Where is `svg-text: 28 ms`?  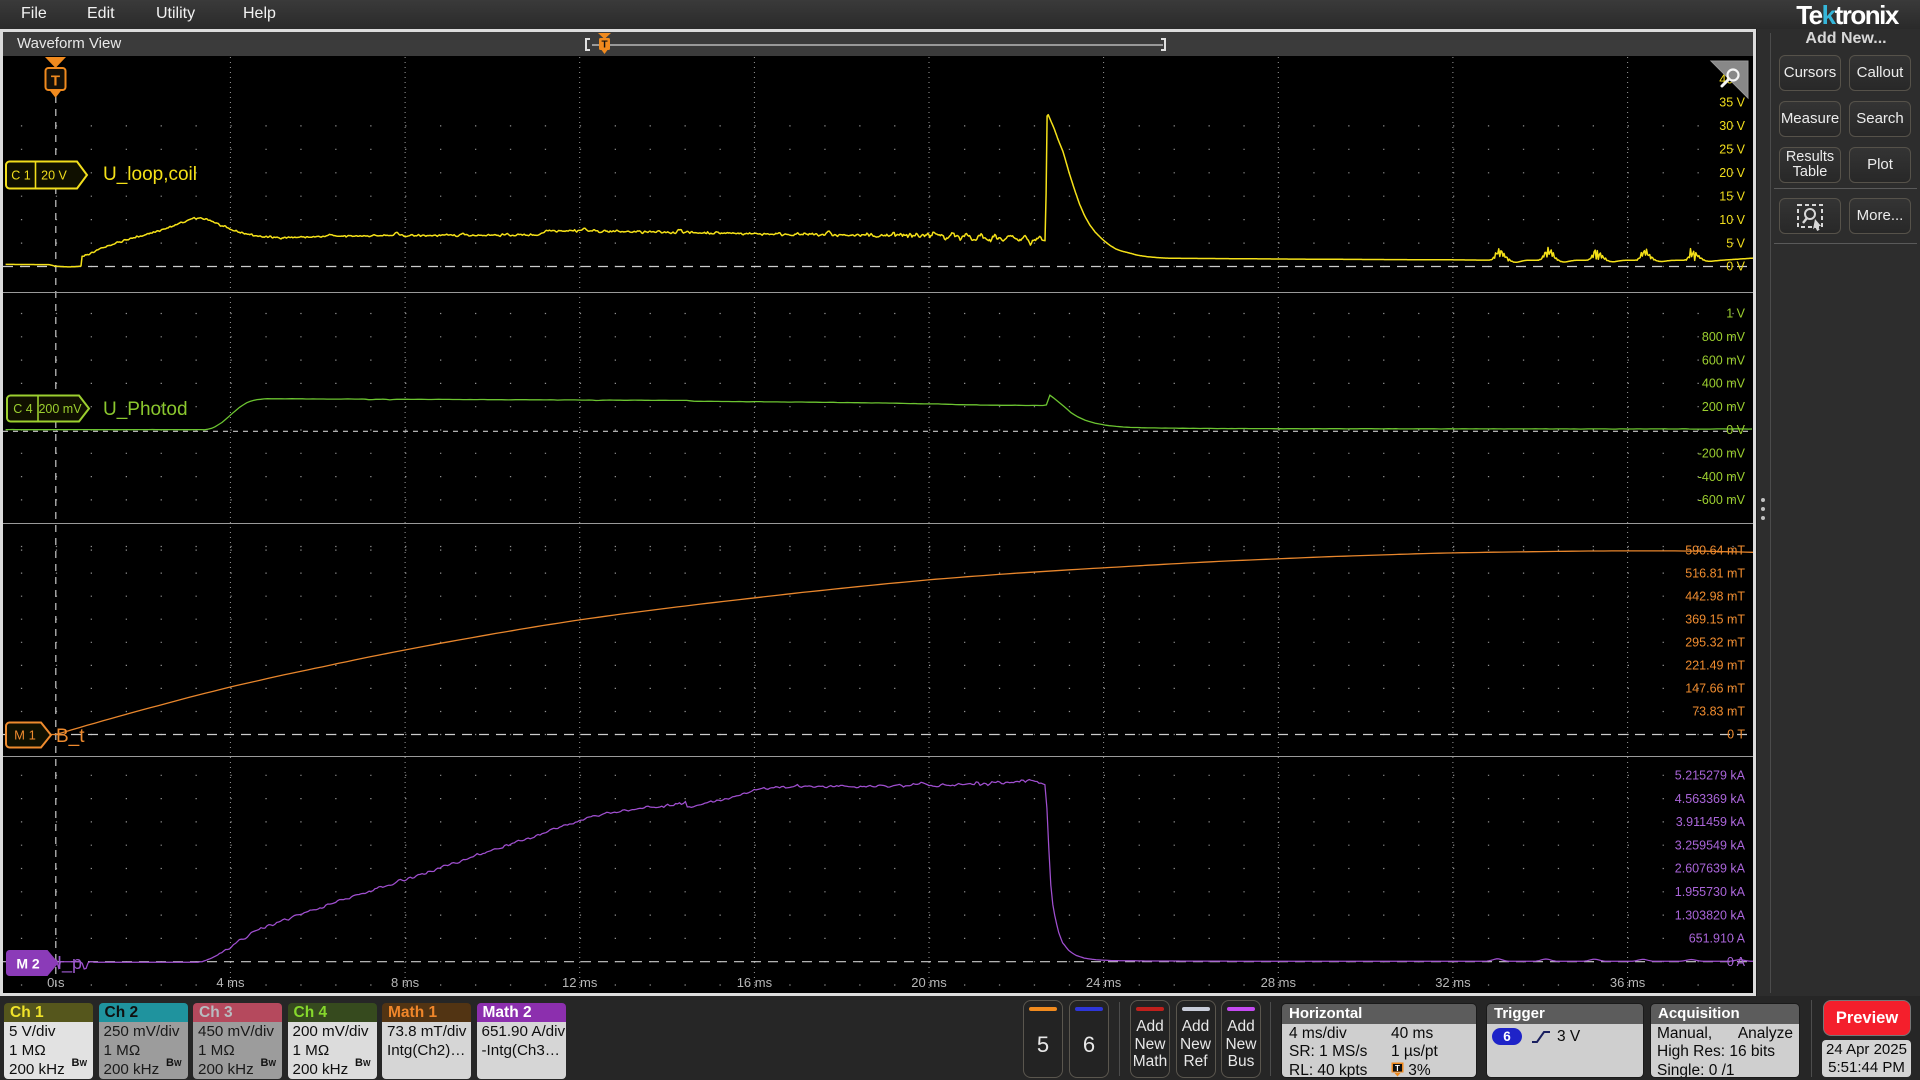
svg-text: 28 ms is located at coordinates (1279, 982).